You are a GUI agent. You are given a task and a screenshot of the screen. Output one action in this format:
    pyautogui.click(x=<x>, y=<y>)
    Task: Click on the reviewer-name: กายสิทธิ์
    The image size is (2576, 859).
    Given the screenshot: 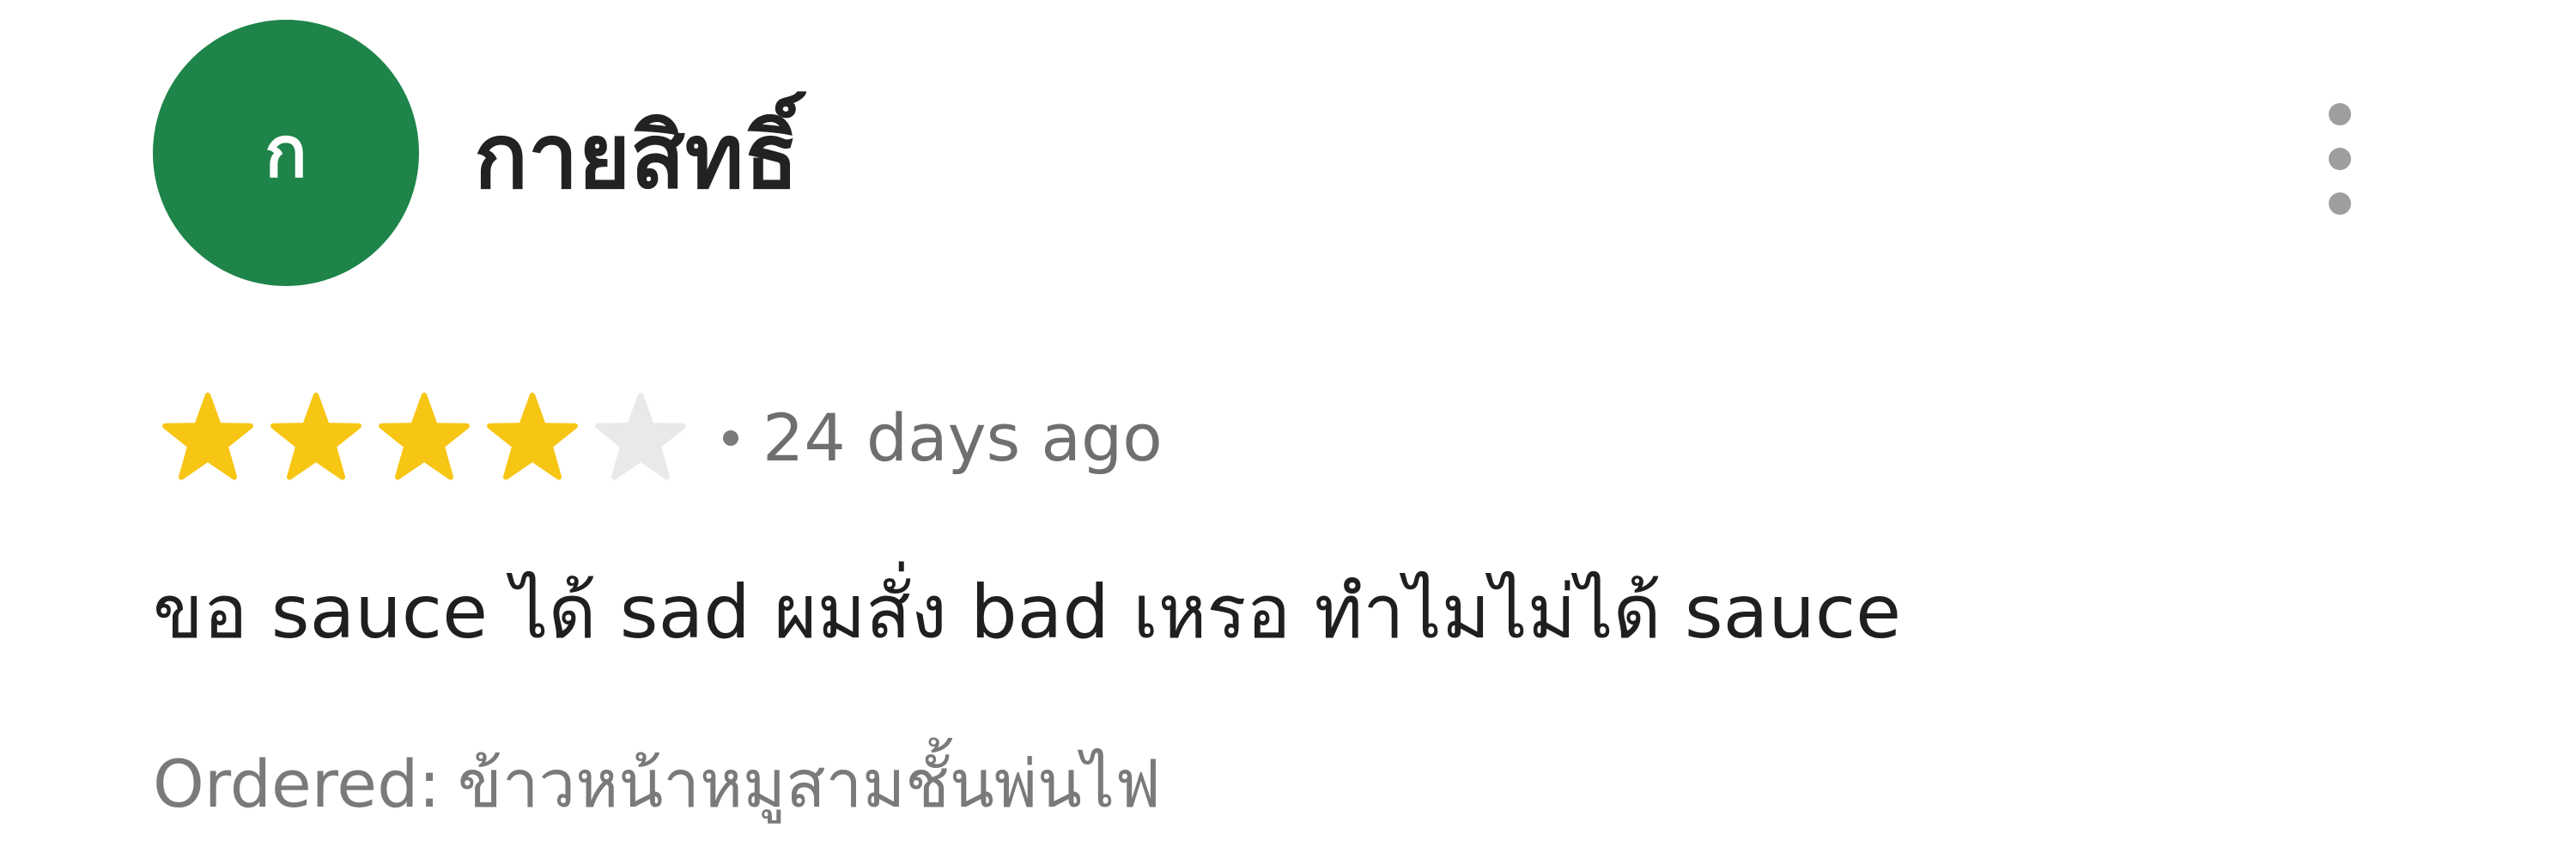 What is the action you would take?
    pyautogui.click(x=636, y=156)
    